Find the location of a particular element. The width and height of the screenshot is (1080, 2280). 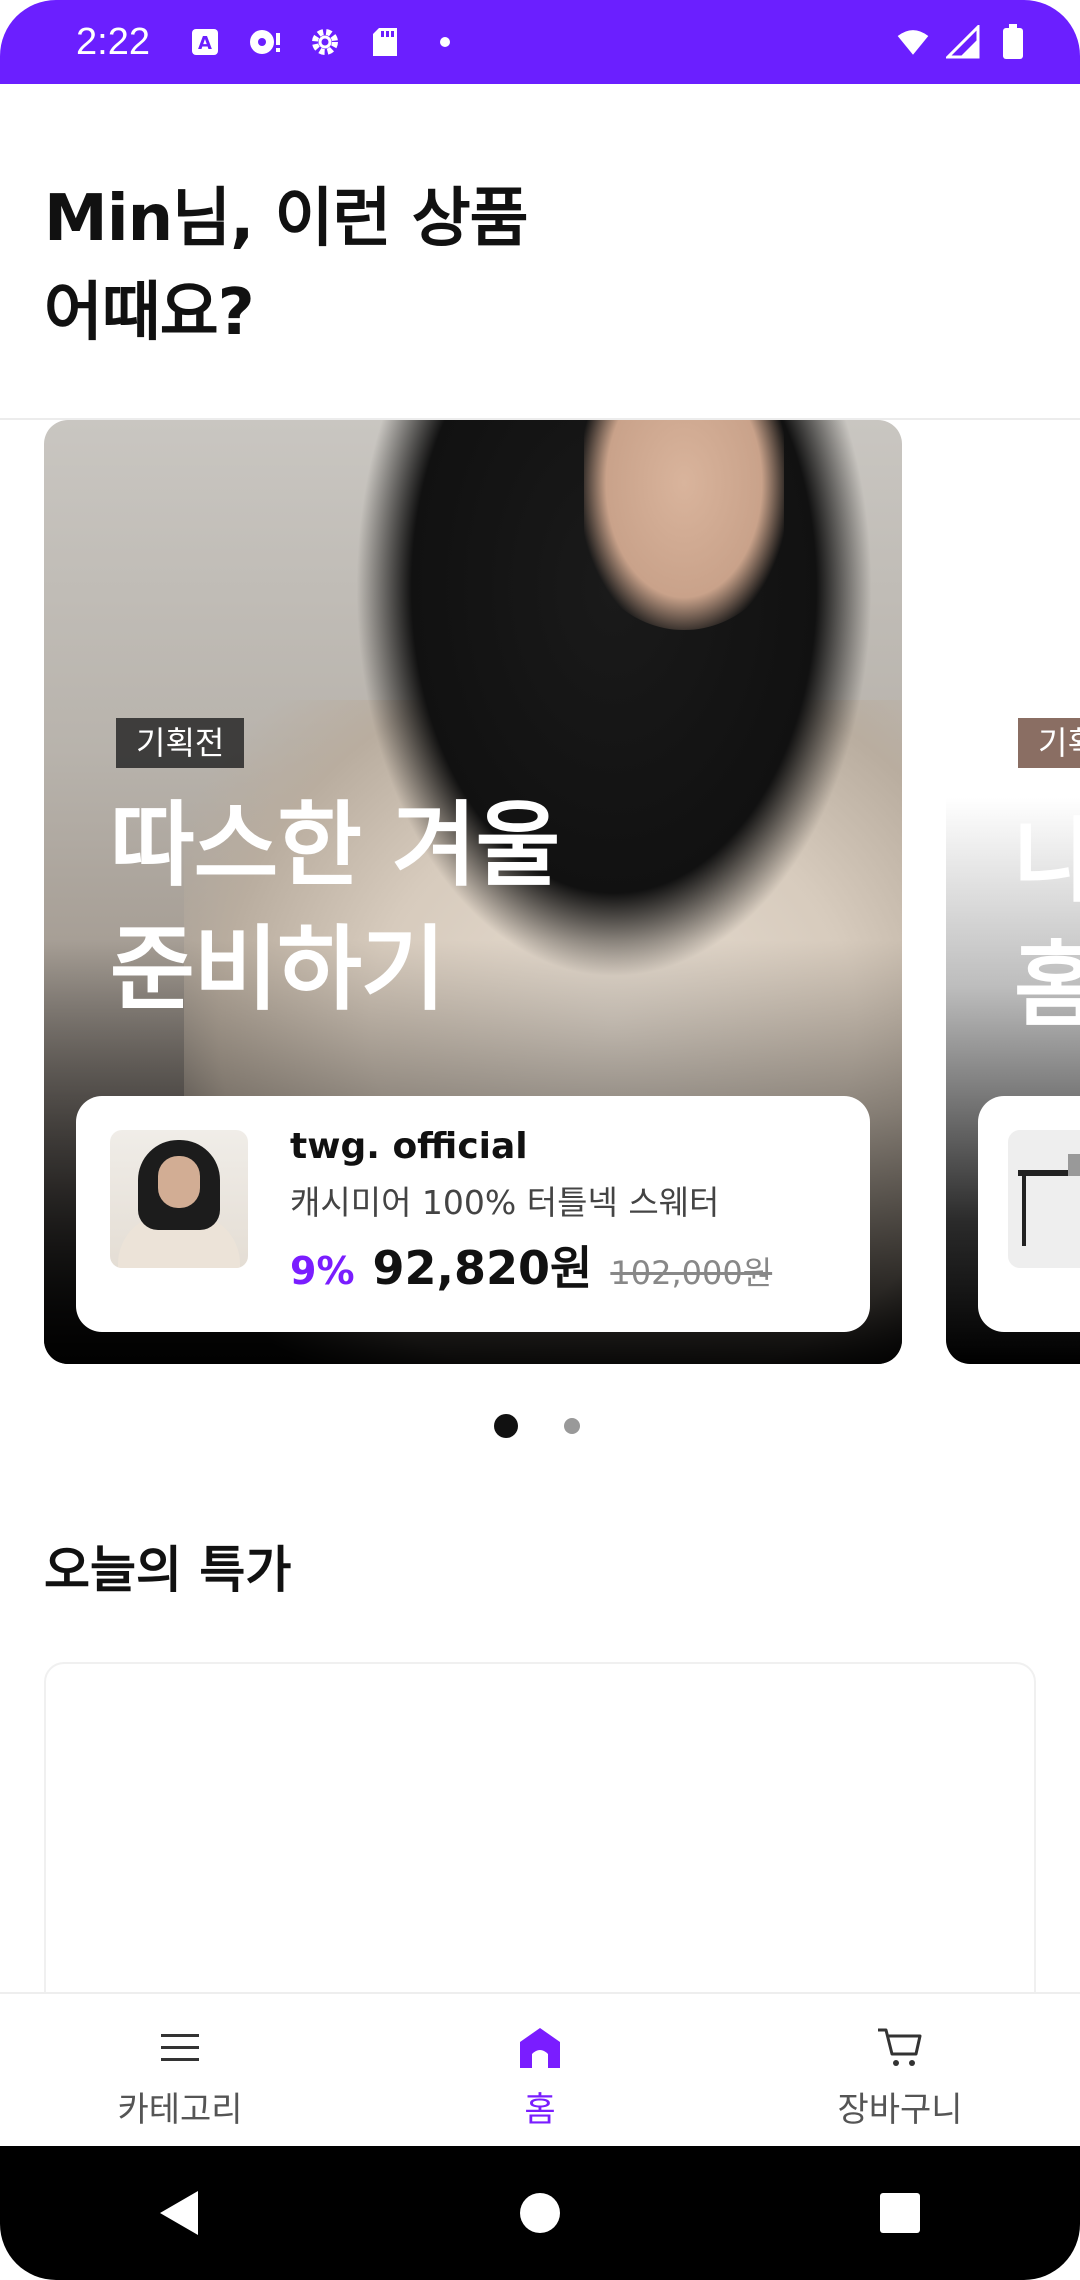

product-price-row: 9% 92,820원 102,000원 is located at coordinates (531, 1265).